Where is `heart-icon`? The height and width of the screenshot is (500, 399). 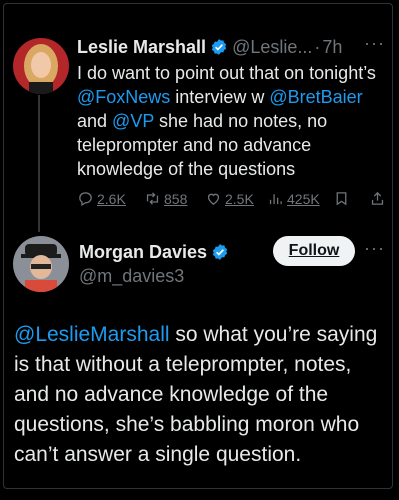 heart-icon is located at coordinates (213, 199).